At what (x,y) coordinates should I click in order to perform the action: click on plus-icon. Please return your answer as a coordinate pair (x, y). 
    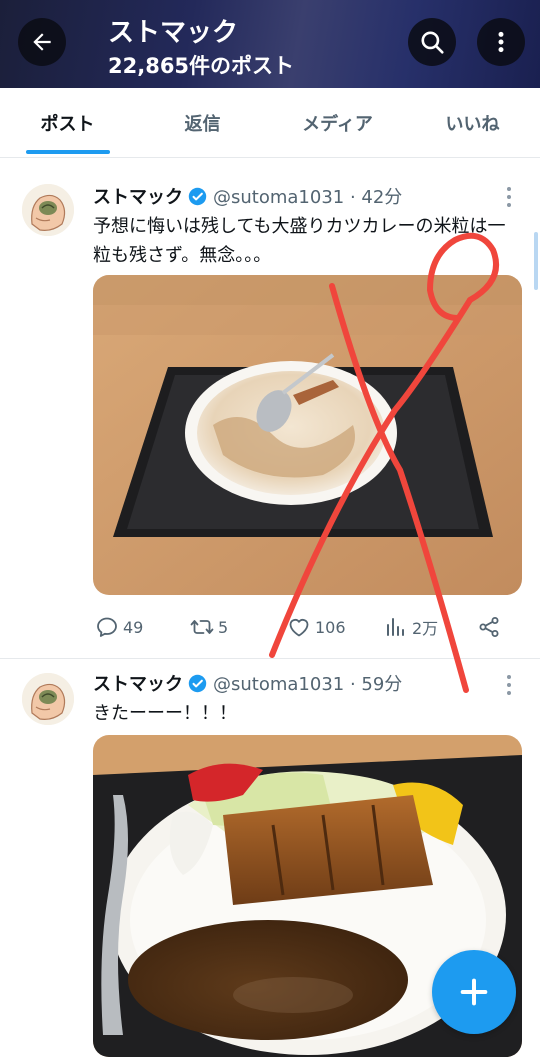
    Looking at the image, I should click on (474, 992).